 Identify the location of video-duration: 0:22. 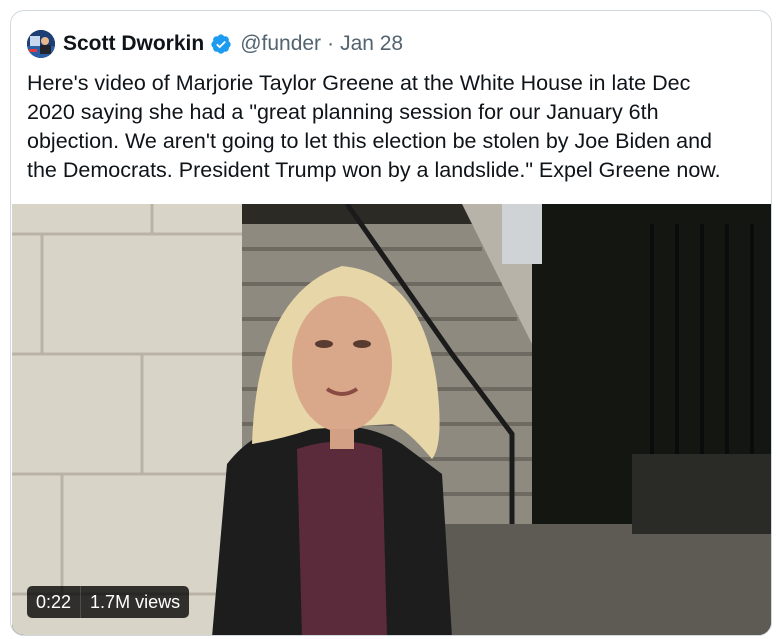
(54, 602).